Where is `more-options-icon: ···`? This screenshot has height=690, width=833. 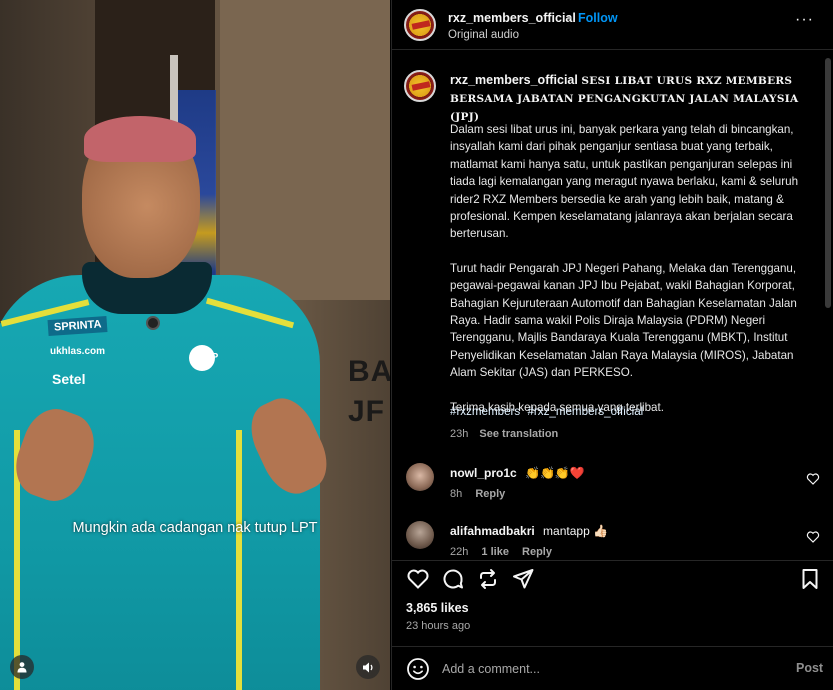 more-options-icon: ··· is located at coordinates (804, 20).